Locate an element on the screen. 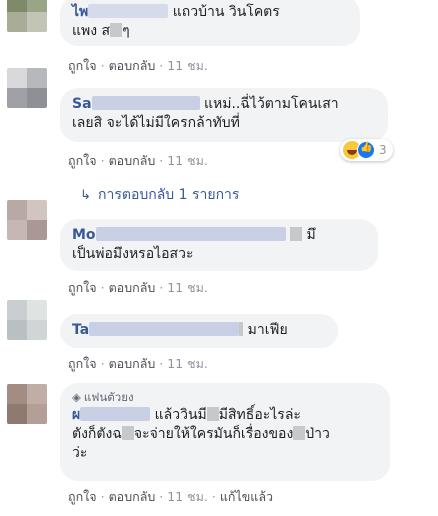 Image resolution: width=438 pixels, height=516 pixels. comment-actions: ถูกใจ · ตอบกลับ · 11 ชม. · แก้ไขแล้ว is located at coordinates (170, 497).